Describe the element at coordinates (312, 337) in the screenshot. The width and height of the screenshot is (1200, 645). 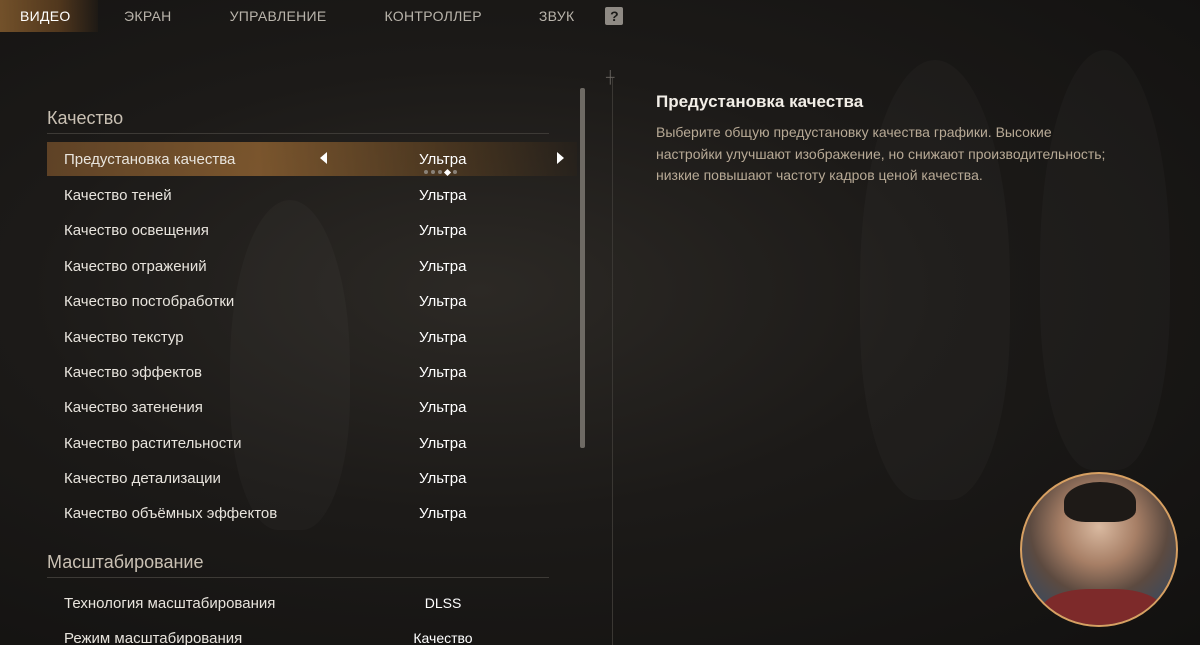
I see `setting-row-texture-quality: Качество текстур Ультра` at that location.